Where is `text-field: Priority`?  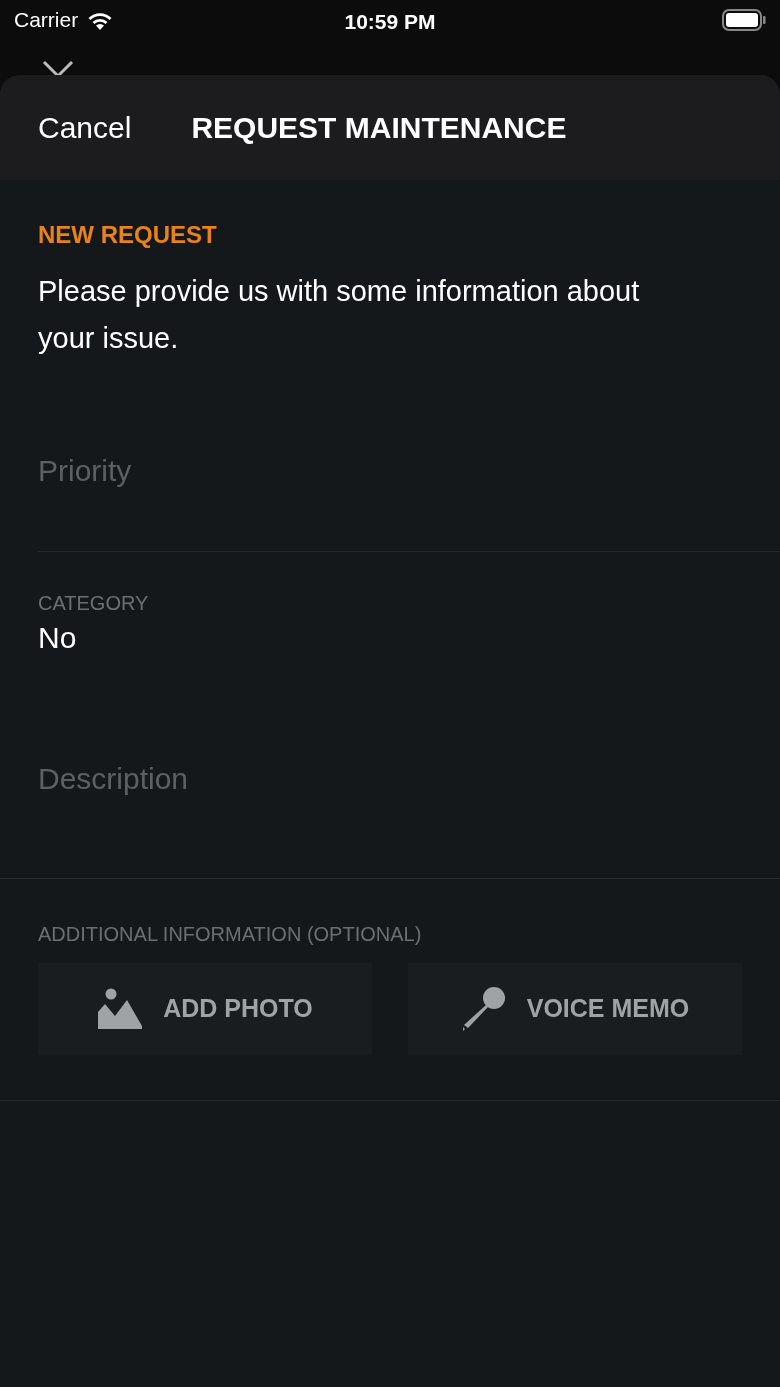 text-field: Priority is located at coordinates (388, 470).